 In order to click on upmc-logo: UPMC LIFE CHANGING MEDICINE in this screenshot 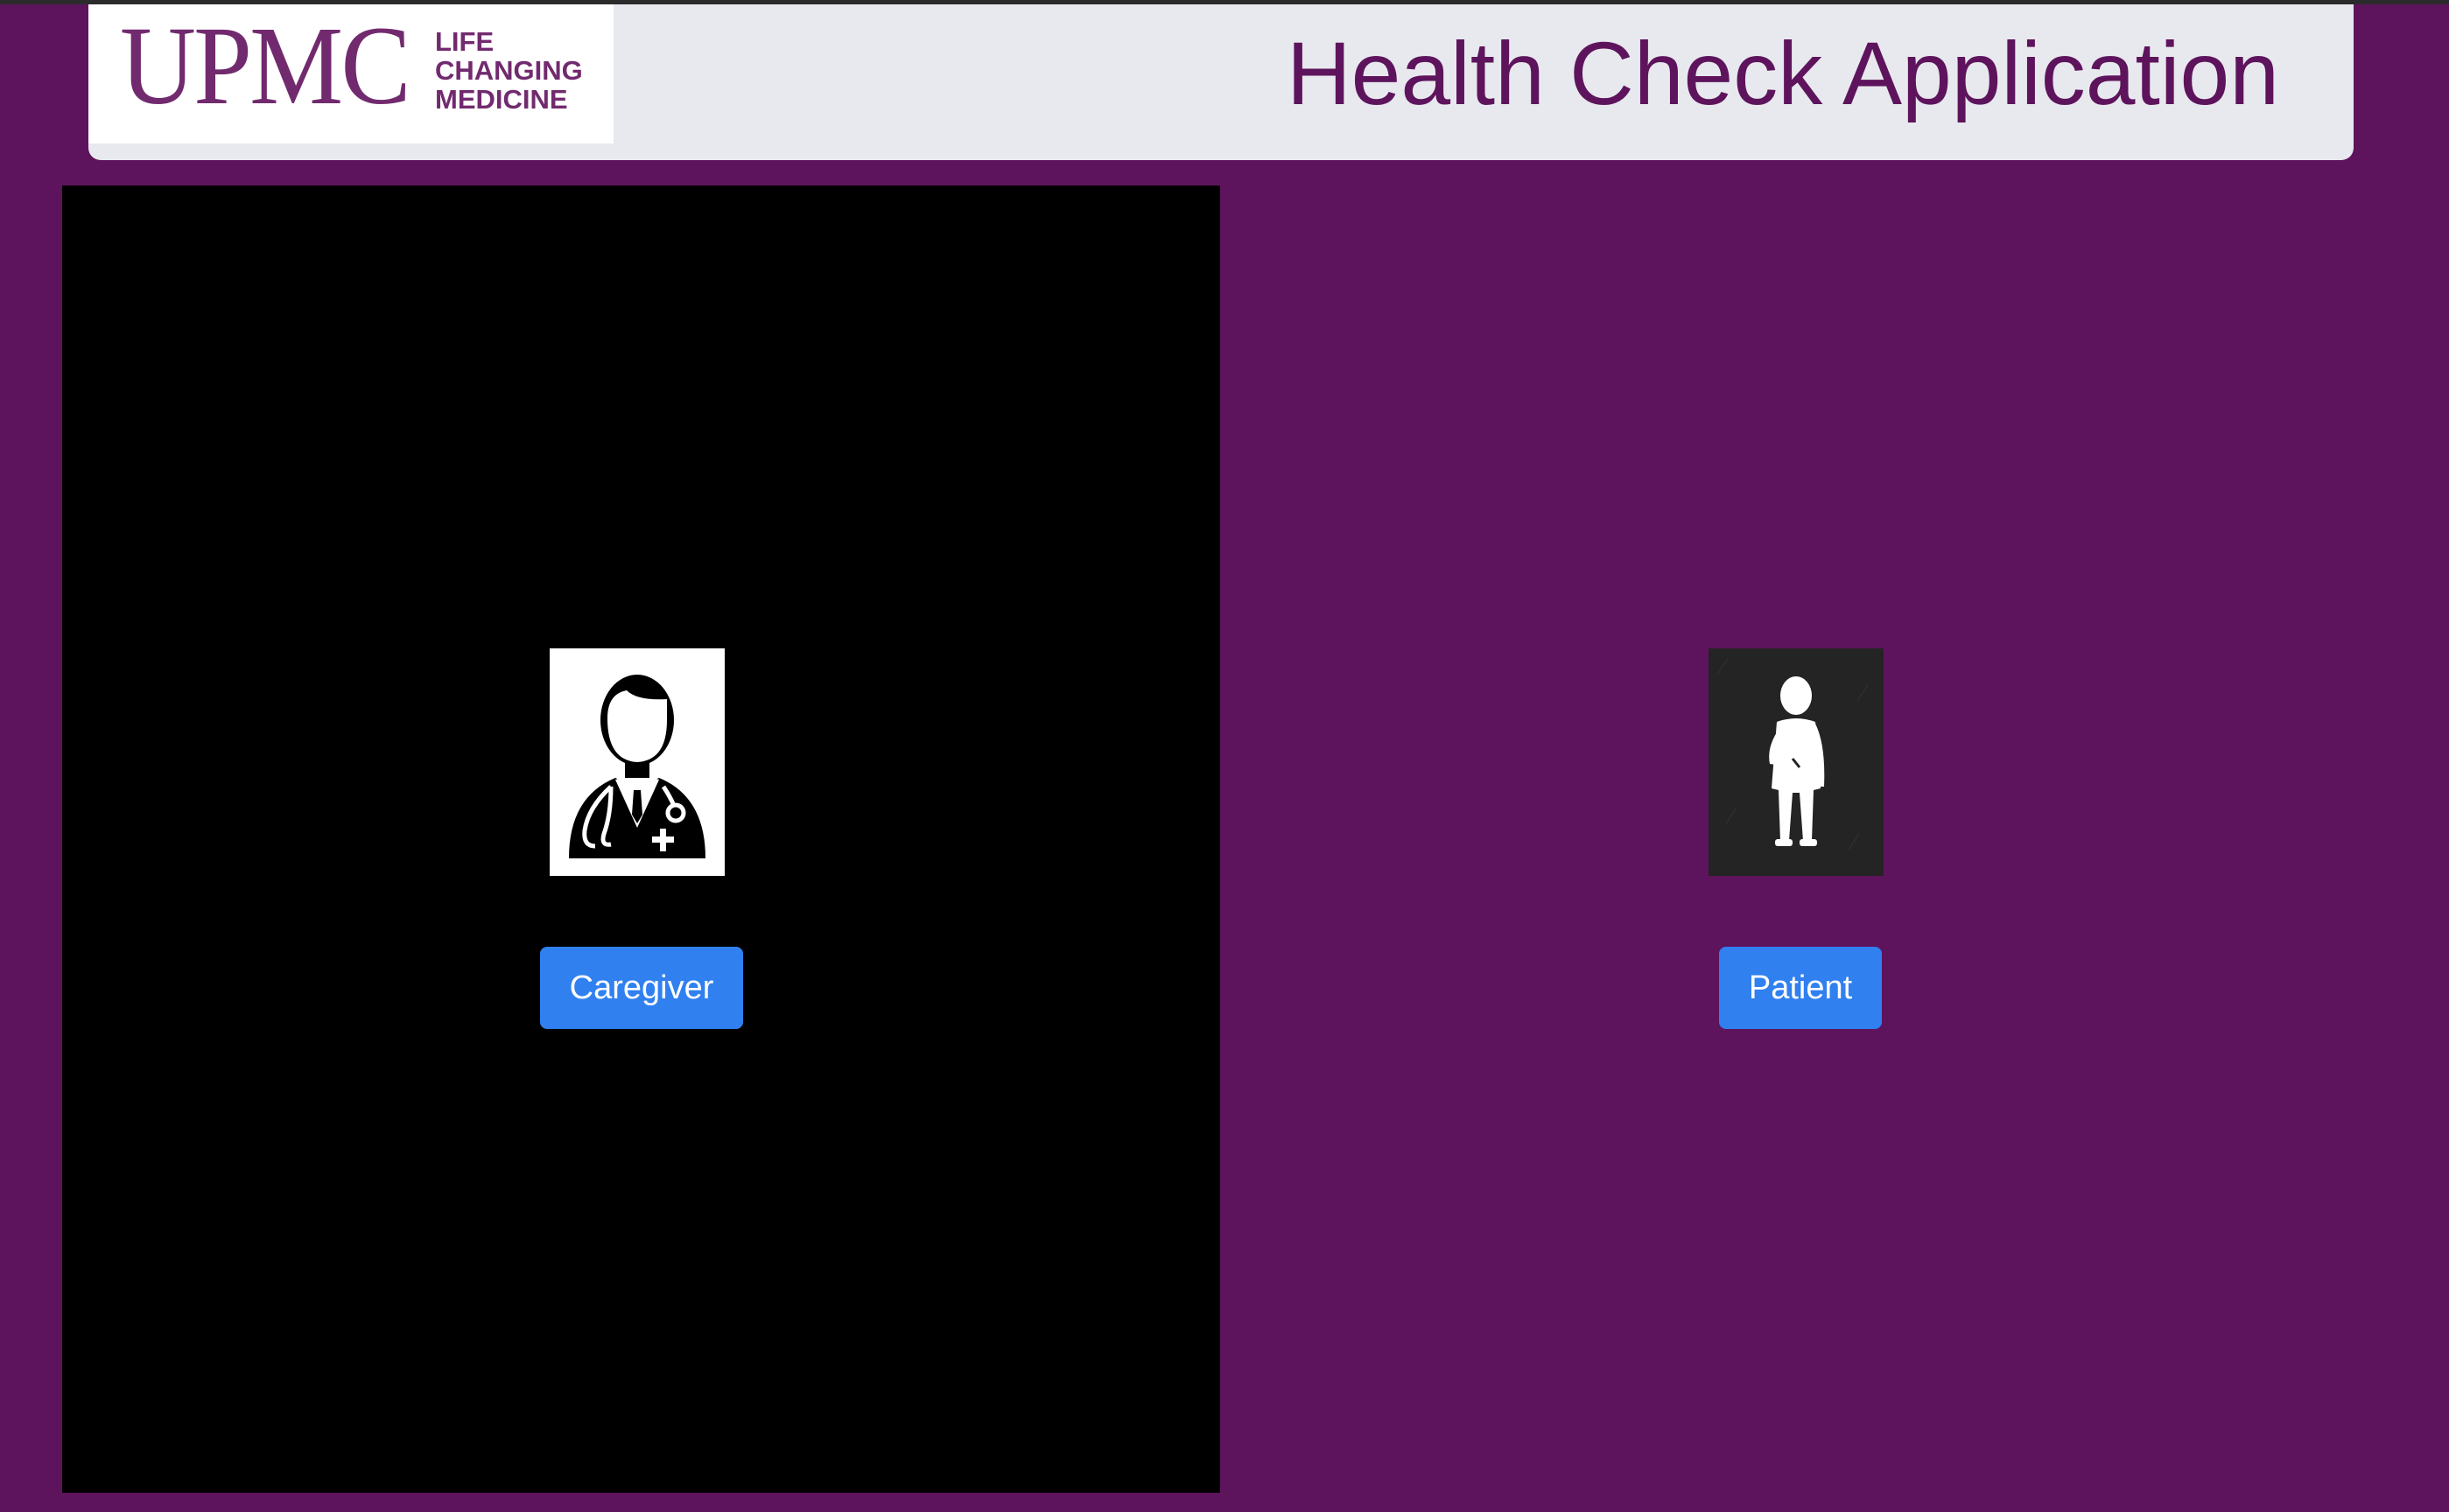, I will do `click(351, 74)`.